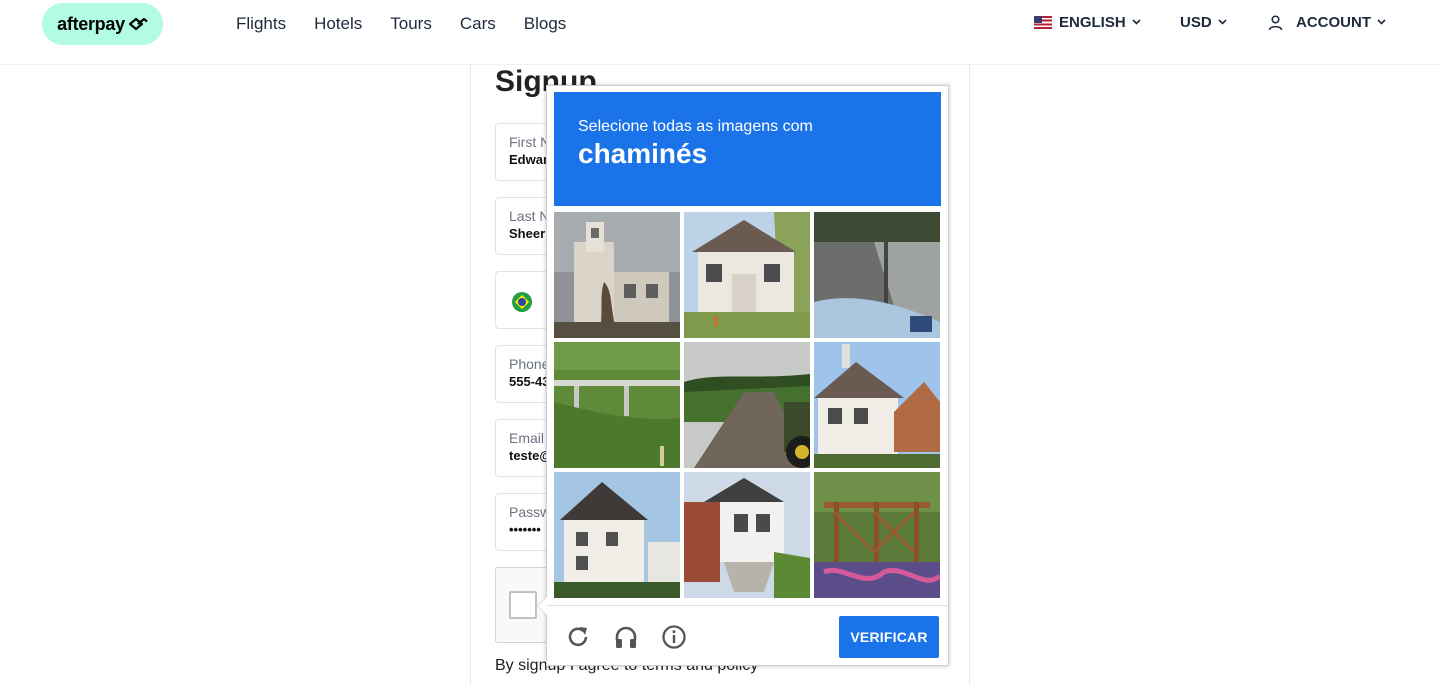 This screenshot has height=685, width=1440. What do you see at coordinates (617, 275) in the screenshot?
I see `captcha-tile-building-with-tower` at bounding box center [617, 275].